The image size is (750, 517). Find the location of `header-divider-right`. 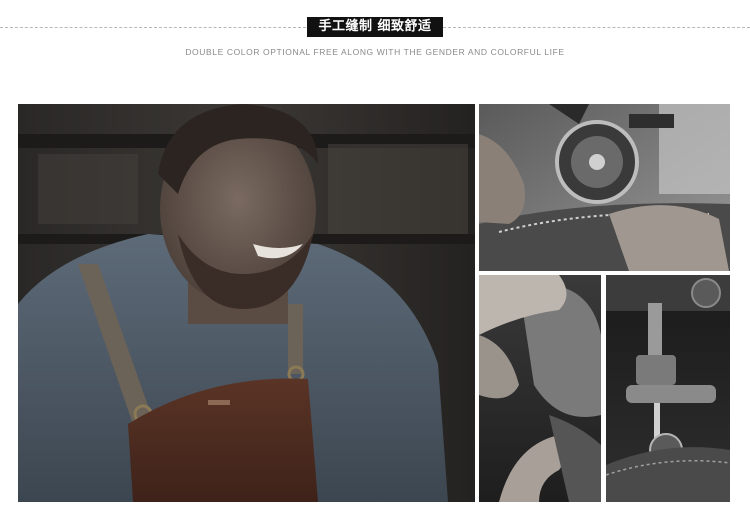

header-divider-right is located at coordinates (596, 27).